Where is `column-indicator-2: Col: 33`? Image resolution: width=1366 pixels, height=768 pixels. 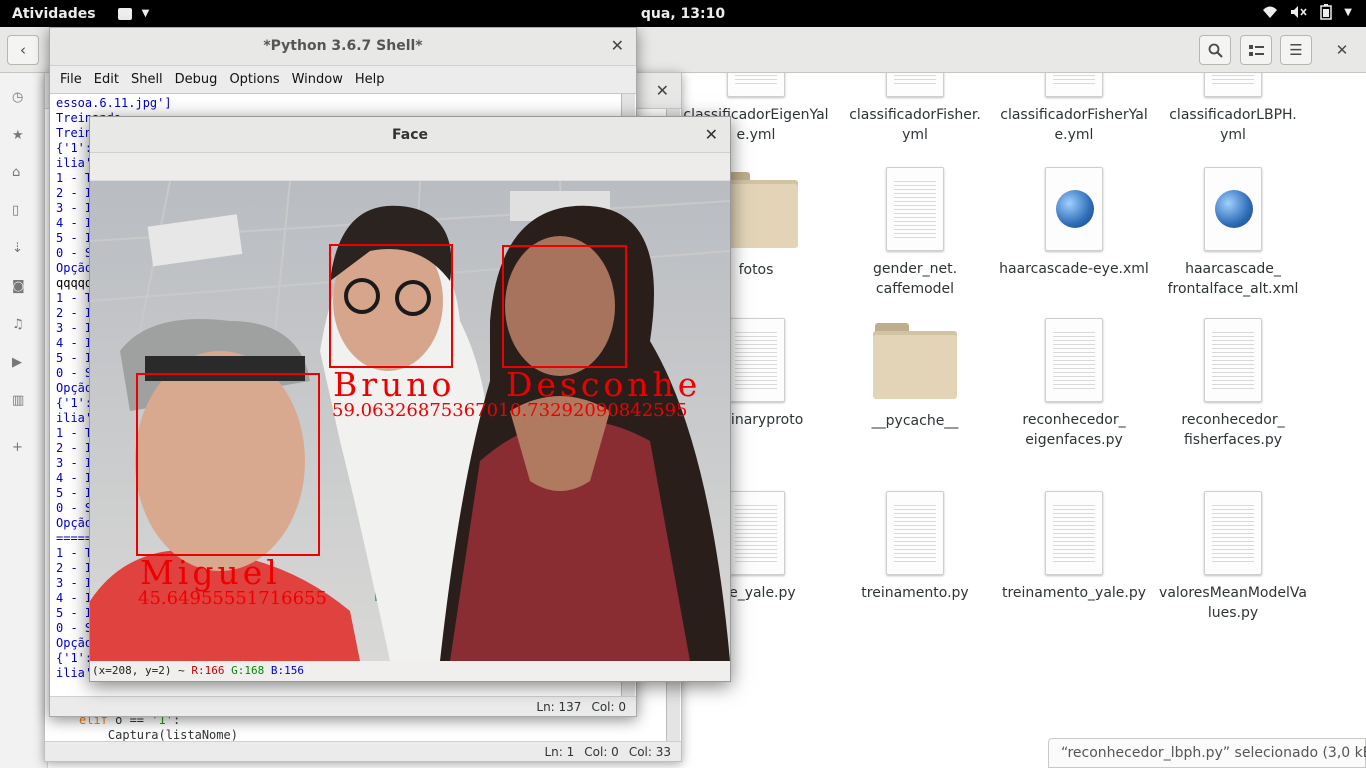
column-indicator-2: Col: 33 is located at coordinates (649, 752).